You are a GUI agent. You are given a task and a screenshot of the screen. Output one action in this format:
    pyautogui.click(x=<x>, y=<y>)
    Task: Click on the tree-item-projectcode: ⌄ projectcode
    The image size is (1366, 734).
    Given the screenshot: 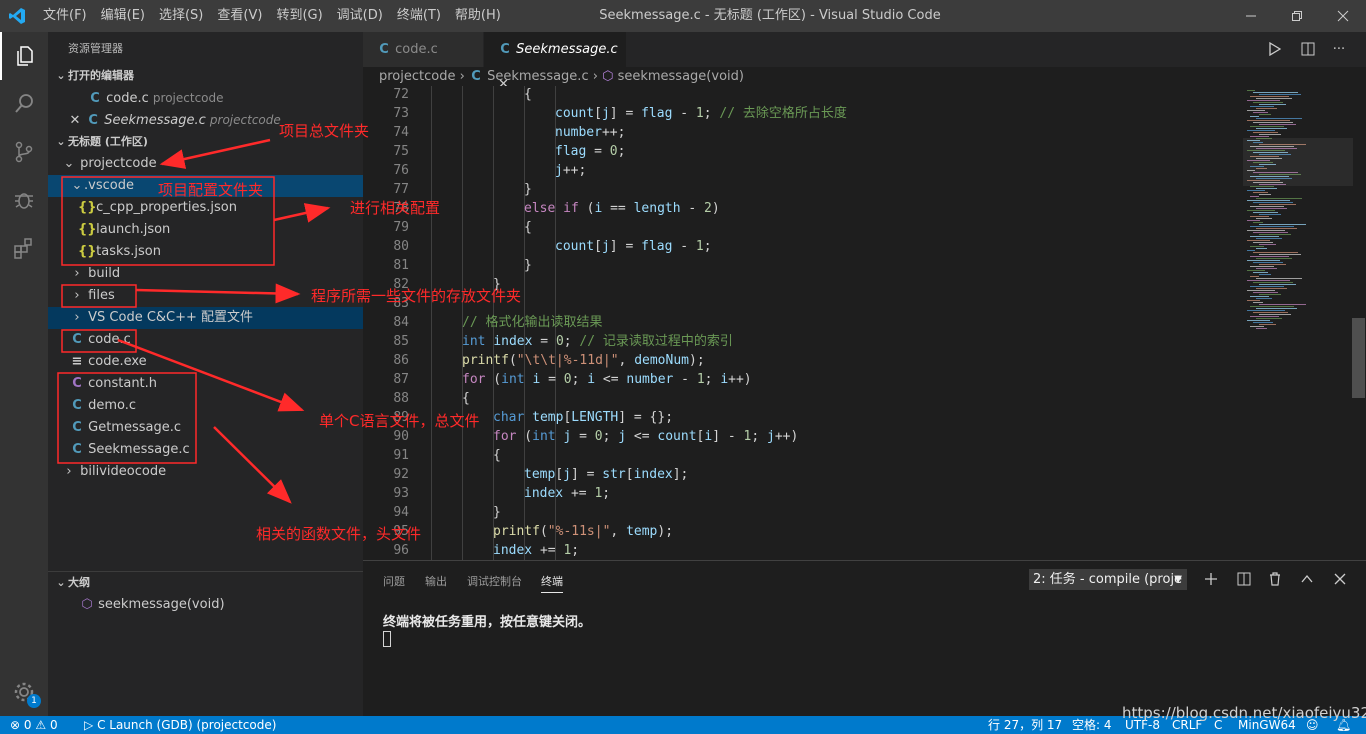 What is the action you would take?
    pyautogui.click(x=205, y=164)
    